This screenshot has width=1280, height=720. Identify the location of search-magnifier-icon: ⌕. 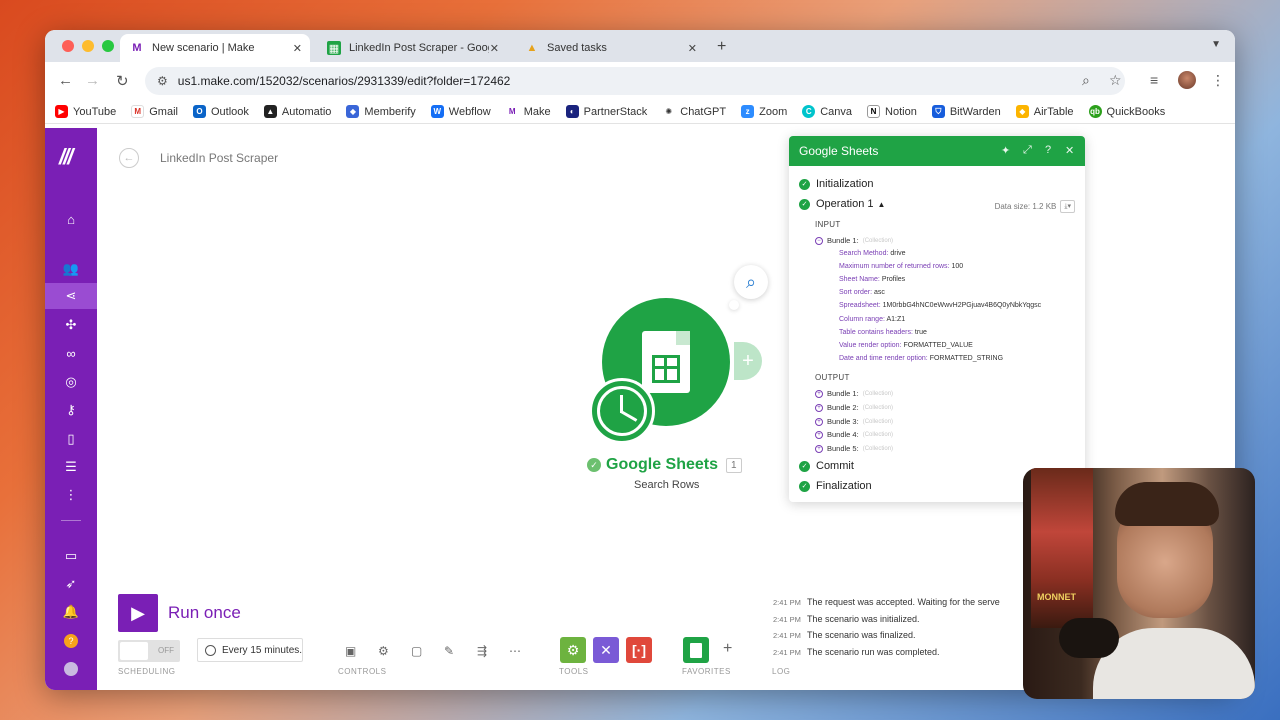
(751, 282).